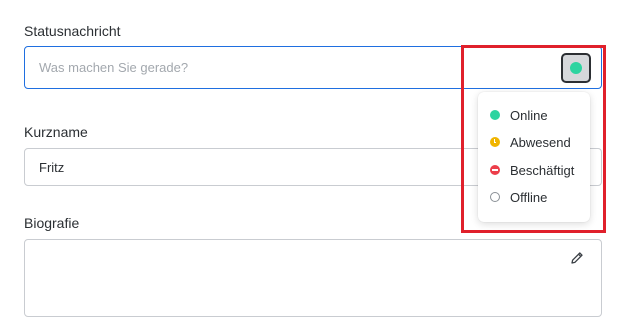 The width and height of the screenshot is (625, 336). Describe the element at coordinates (495, 142) in the screenshot. I see `clock-icon` at that location.